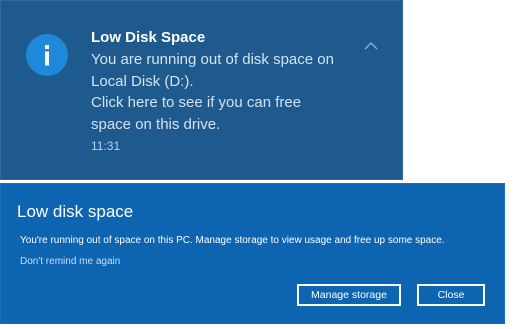 This screenshot has width=515, height=329. Describe the element at coordinates (106, 146) in the screenshot. I see `toast-timestamp: 11:31` at that location.